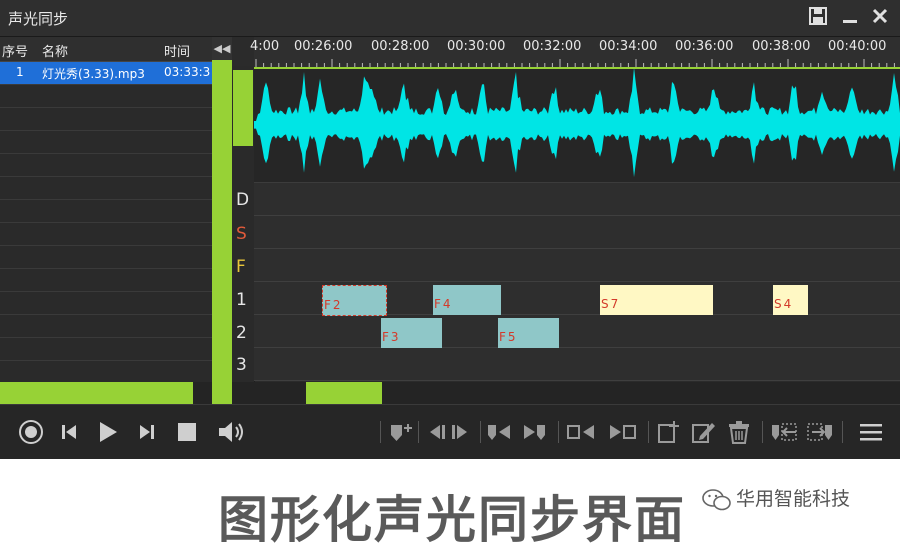 The height and width of the screenshot is (552, 900). Describe the element at coordinates (463, 432) in the screenshot. I see `step-forward-icon` at that location.